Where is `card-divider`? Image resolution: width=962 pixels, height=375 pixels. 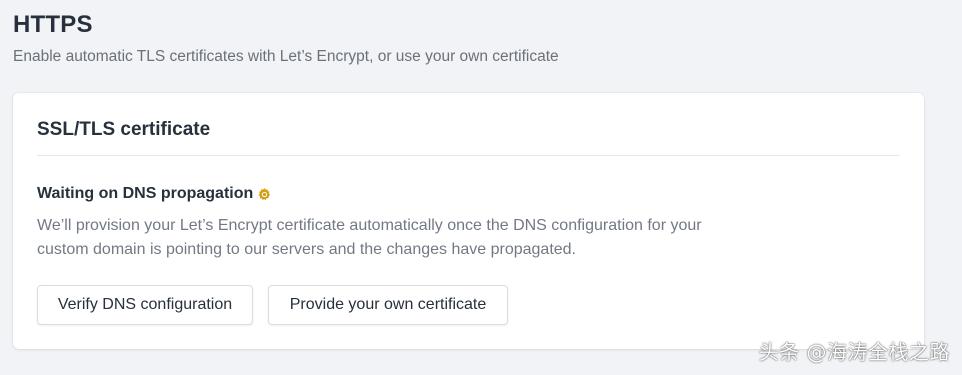
card-divider is located at coordinates (468, 155).